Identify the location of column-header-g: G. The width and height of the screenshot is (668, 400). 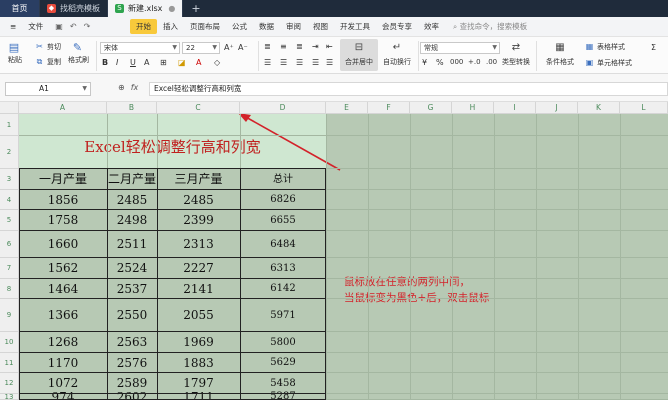
(431, 108).